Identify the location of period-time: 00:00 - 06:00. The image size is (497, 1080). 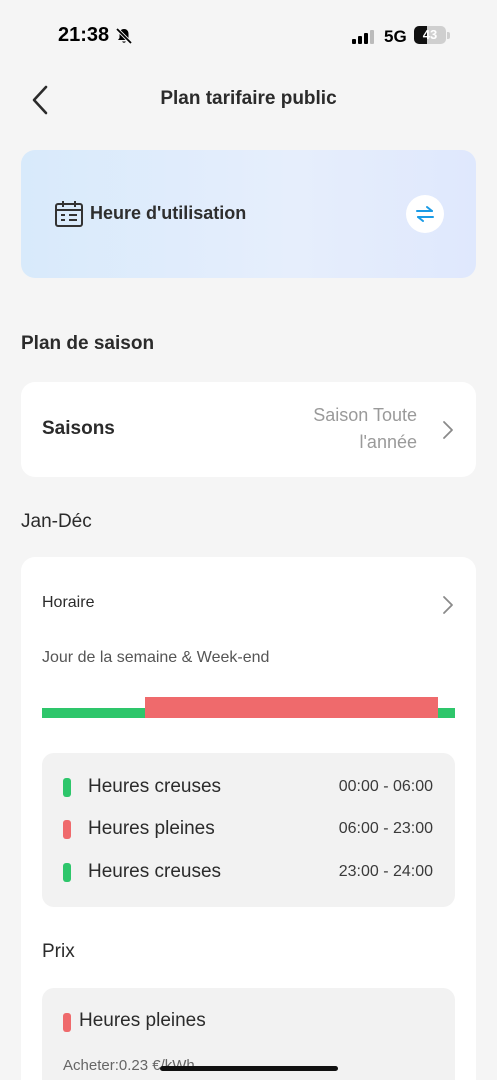
(385, 786).